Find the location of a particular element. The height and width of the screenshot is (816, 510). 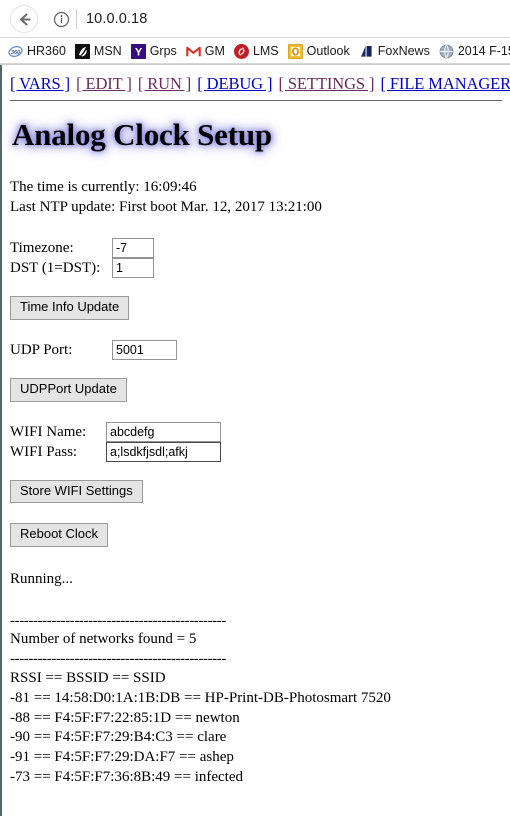

yahoo-groups-icon: Y is located at coordinates (138, 51).